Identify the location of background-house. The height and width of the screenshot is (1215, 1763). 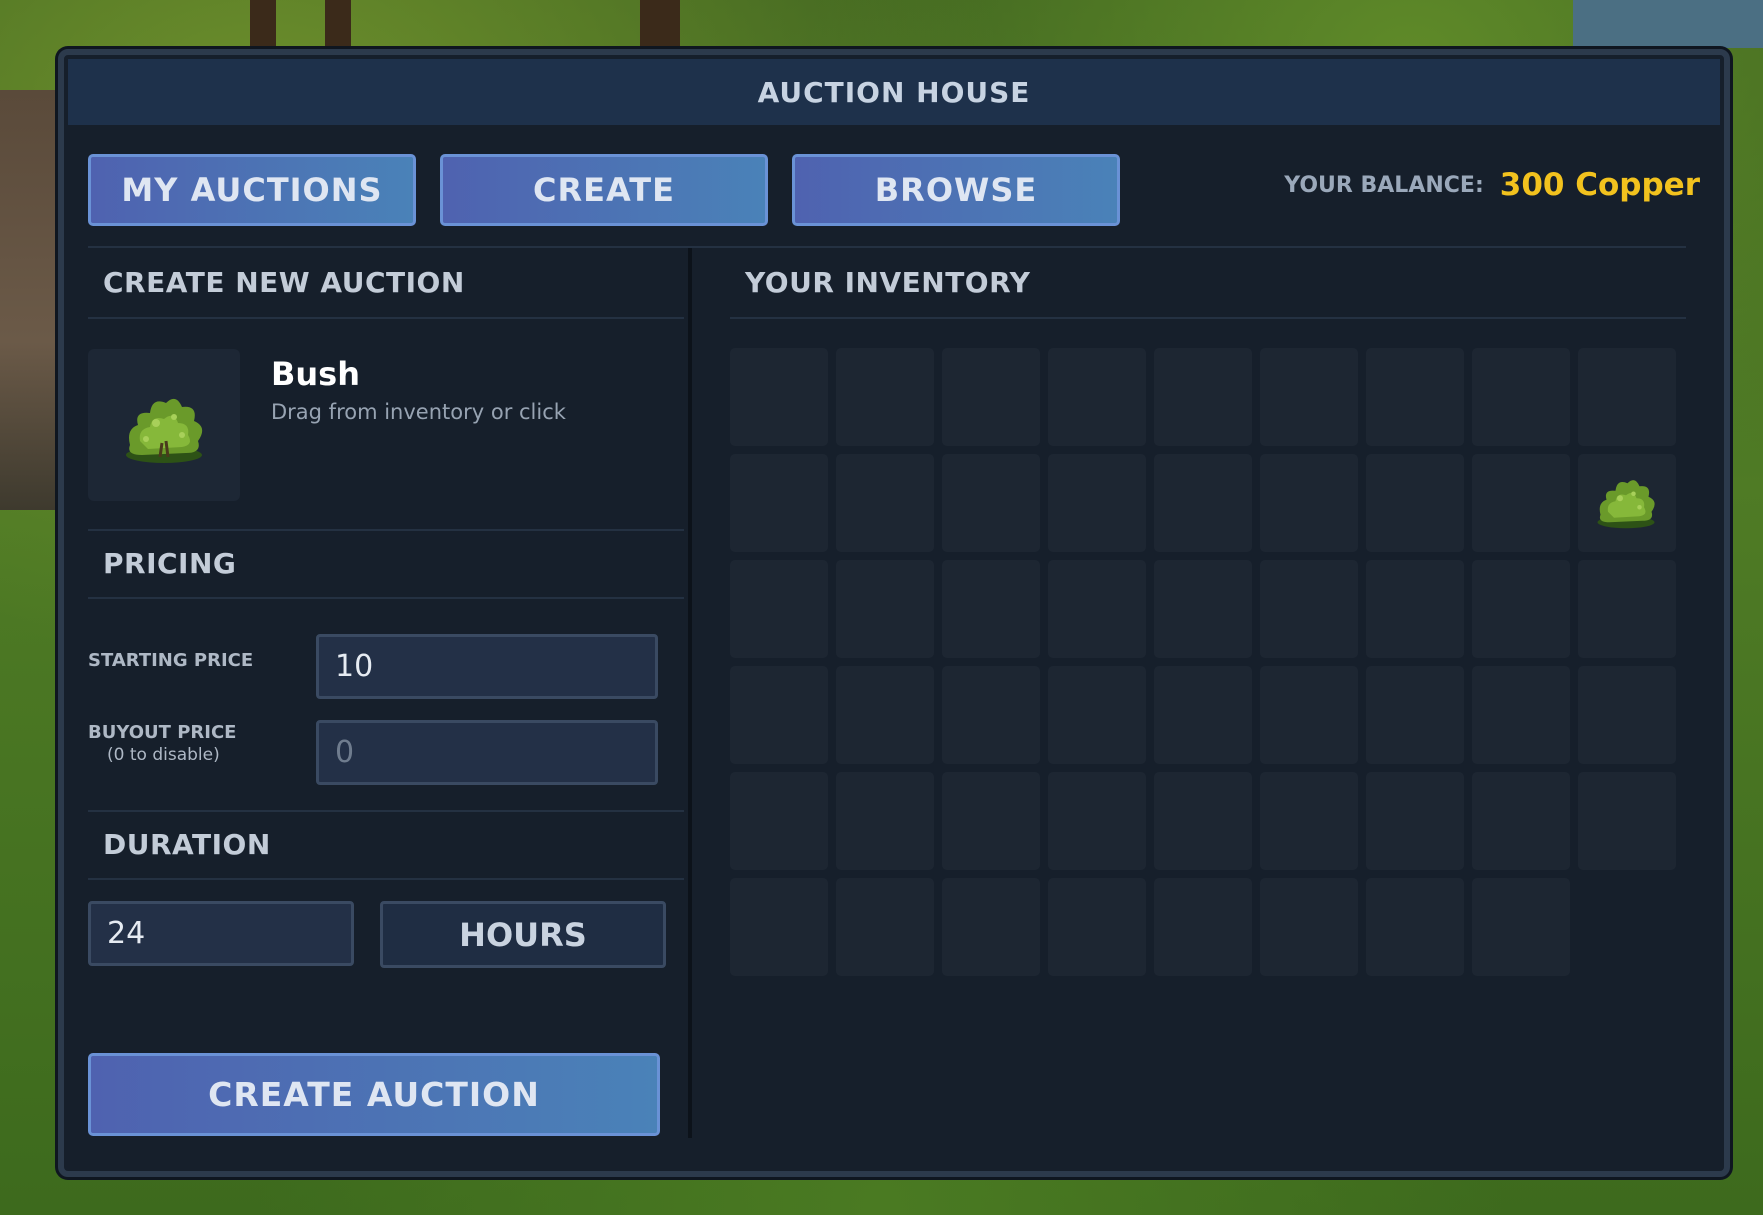
(29, 300).